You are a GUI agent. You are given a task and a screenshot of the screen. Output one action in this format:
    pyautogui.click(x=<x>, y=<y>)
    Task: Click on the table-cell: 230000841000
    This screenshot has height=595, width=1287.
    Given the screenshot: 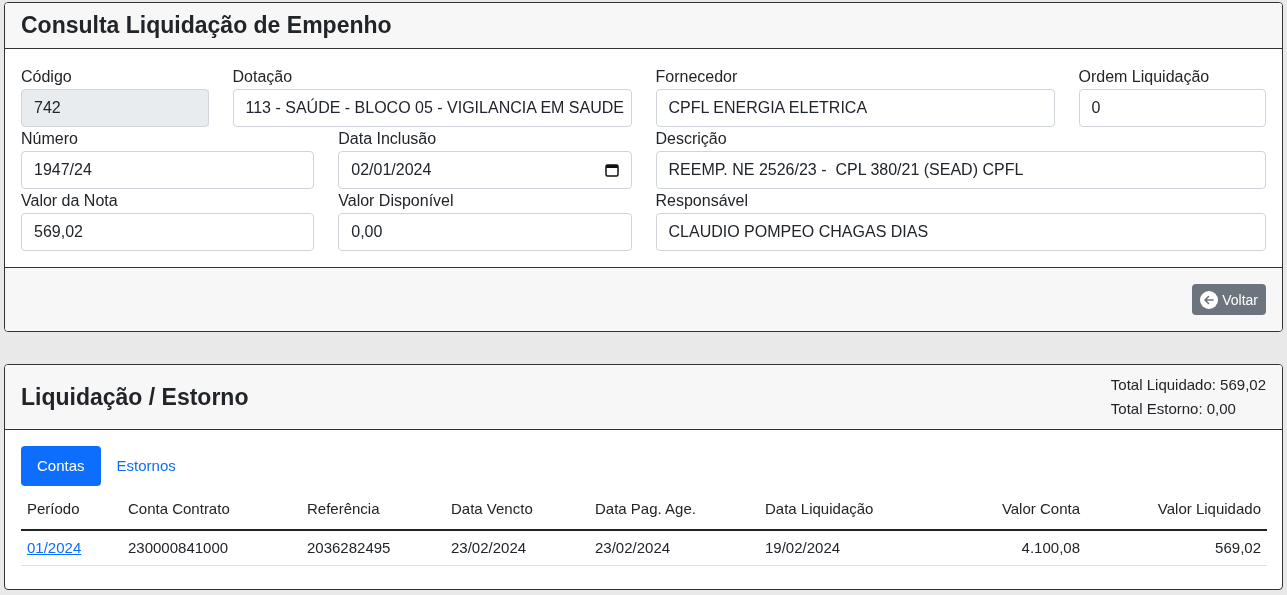 What is the action you would take?
    pyautogui.click(x=211, y=547)
    